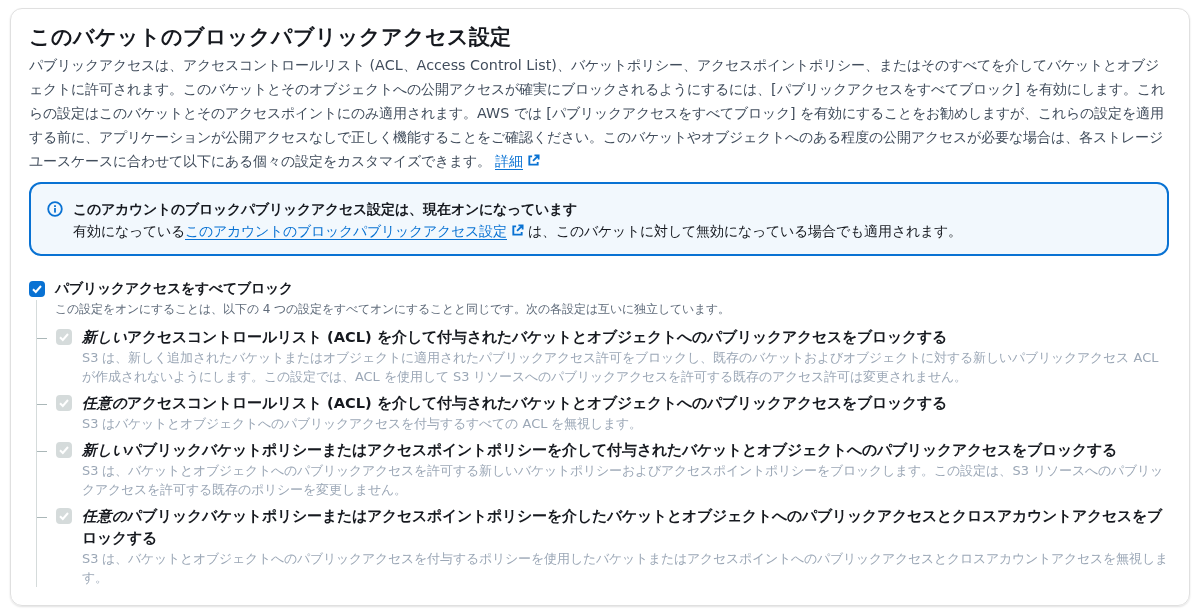 The height and width of the screenshot is (616, 1200). Describe the element at coordinates (37, 289) in the screenshot. I see `checkbox` at that location.